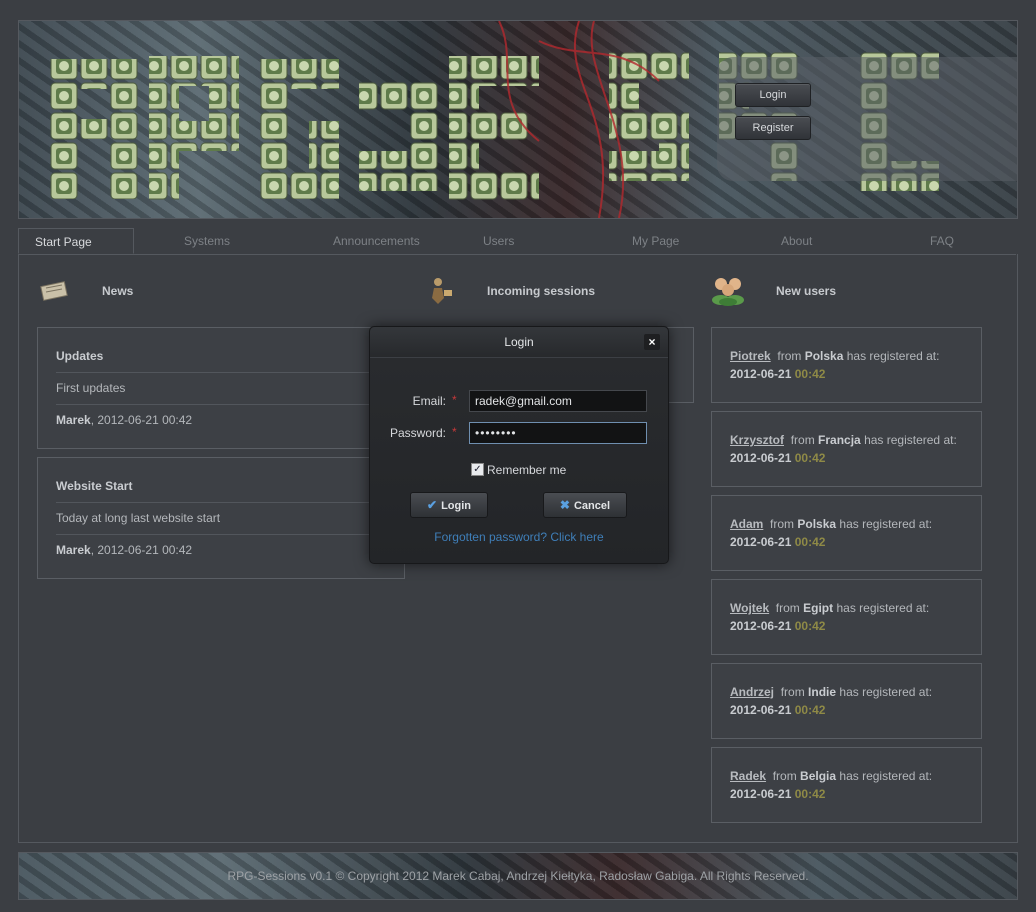 The height and width of the screenshot is (912, 1036). Describe the element at coordinates (757, 440) in the screenshot. I see `user-link: Krzysztof` at that location.